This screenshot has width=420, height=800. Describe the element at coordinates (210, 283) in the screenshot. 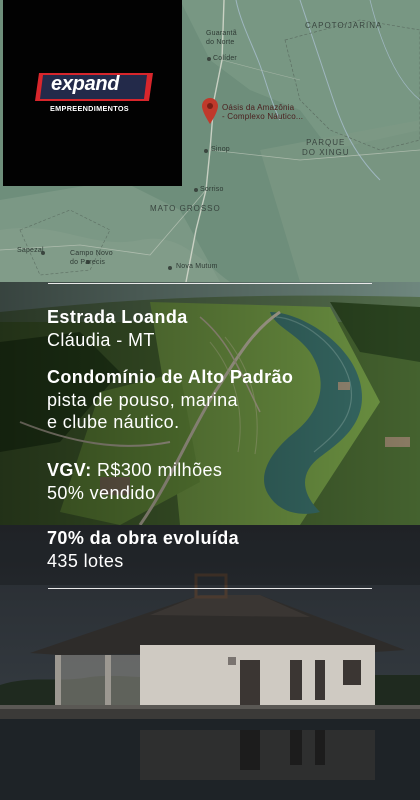

I see `divider-top` at that location.